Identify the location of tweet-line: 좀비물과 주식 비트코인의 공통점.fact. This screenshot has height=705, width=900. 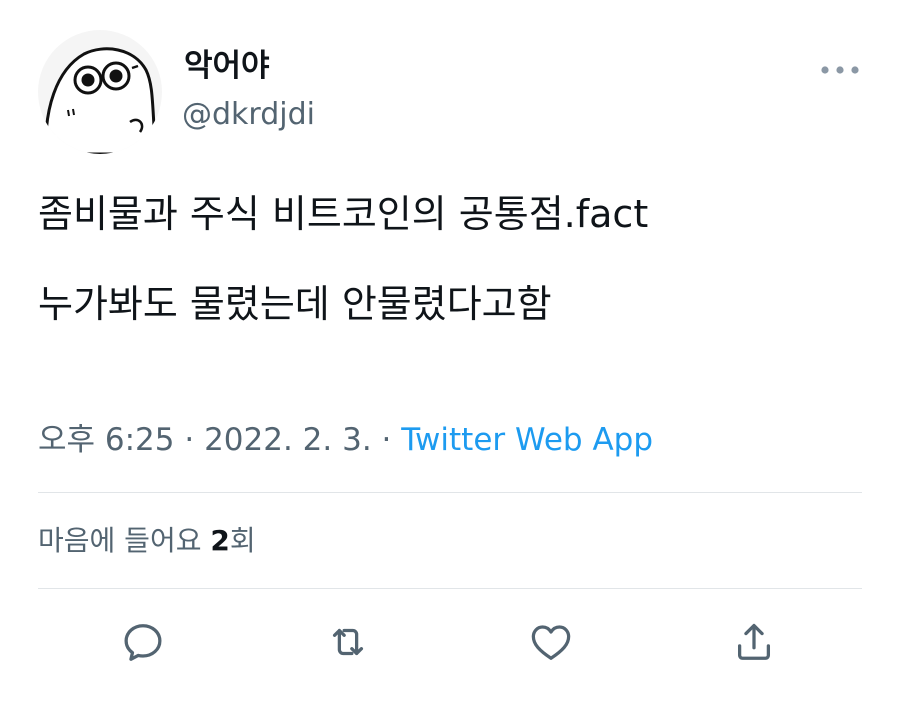
(343, 214).